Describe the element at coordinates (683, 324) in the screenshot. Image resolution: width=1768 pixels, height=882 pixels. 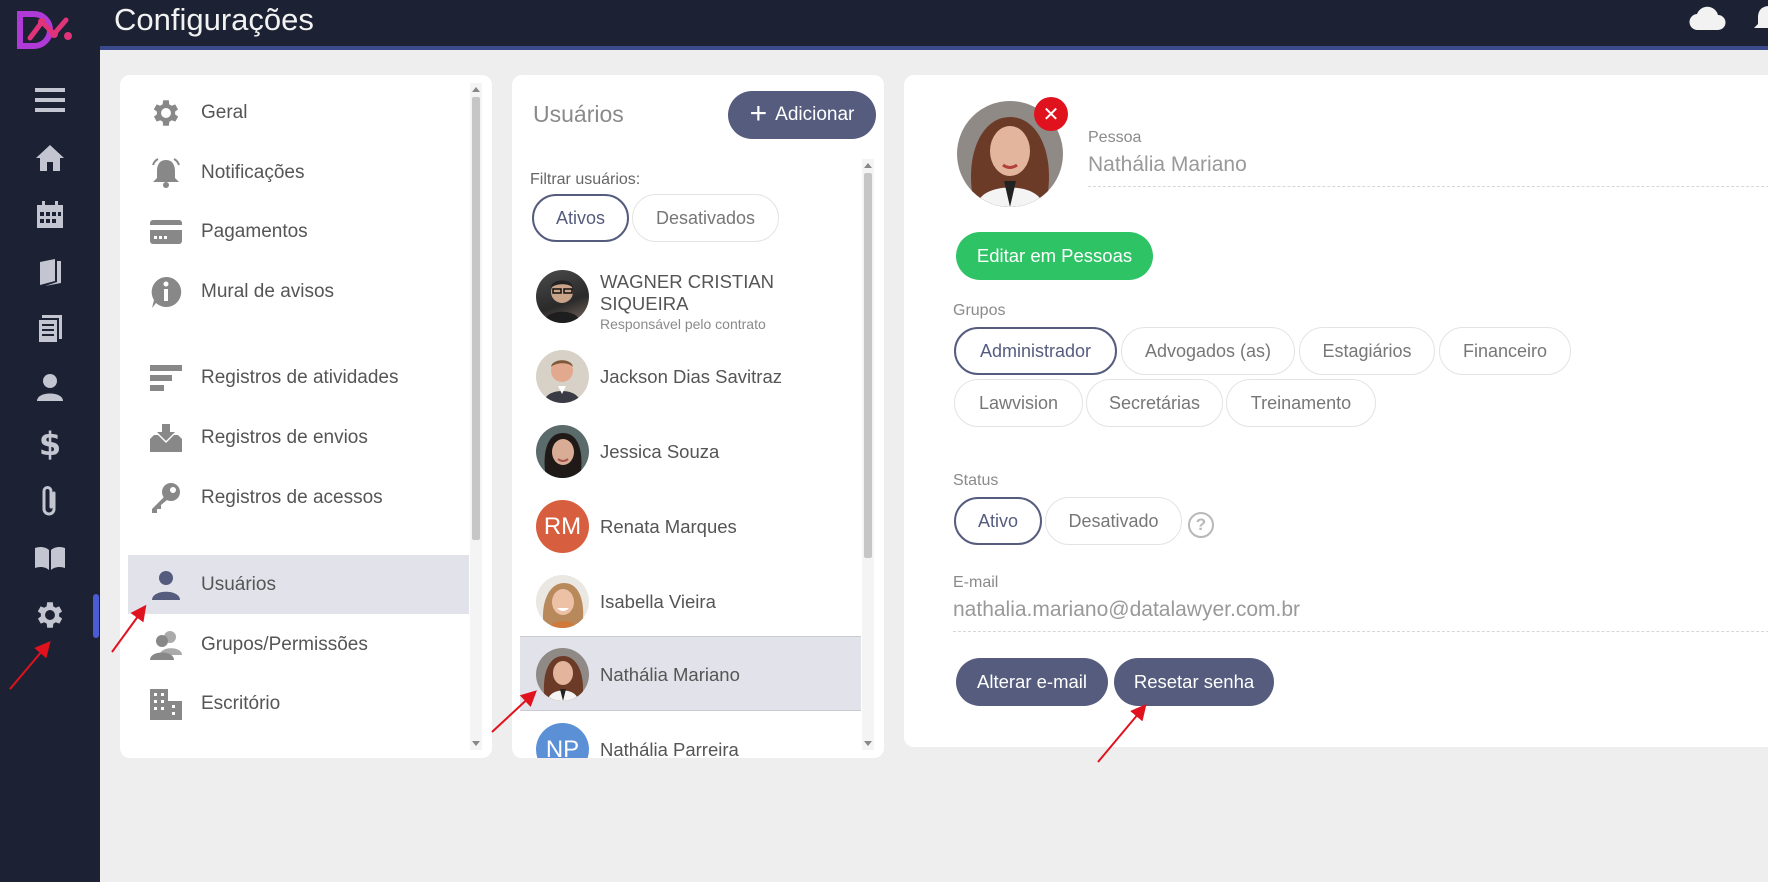
I see `user-role: Responsável pelo contrato` at that location.